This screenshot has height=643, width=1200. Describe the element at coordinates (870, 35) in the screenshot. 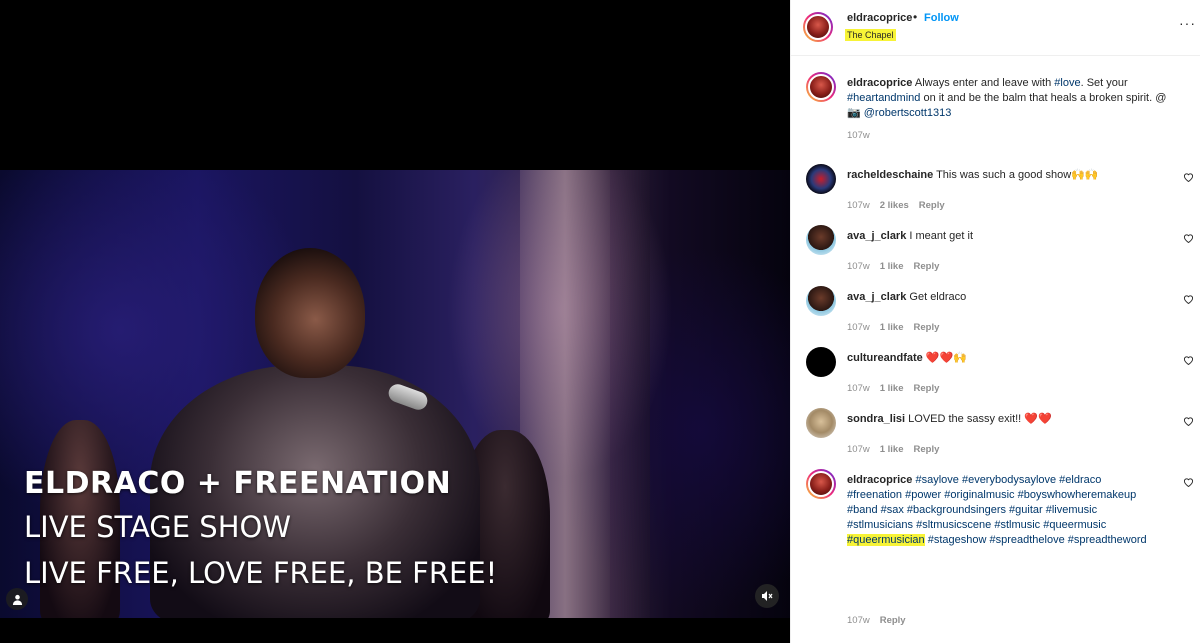

I see `location-link: The Chapel` at that location.